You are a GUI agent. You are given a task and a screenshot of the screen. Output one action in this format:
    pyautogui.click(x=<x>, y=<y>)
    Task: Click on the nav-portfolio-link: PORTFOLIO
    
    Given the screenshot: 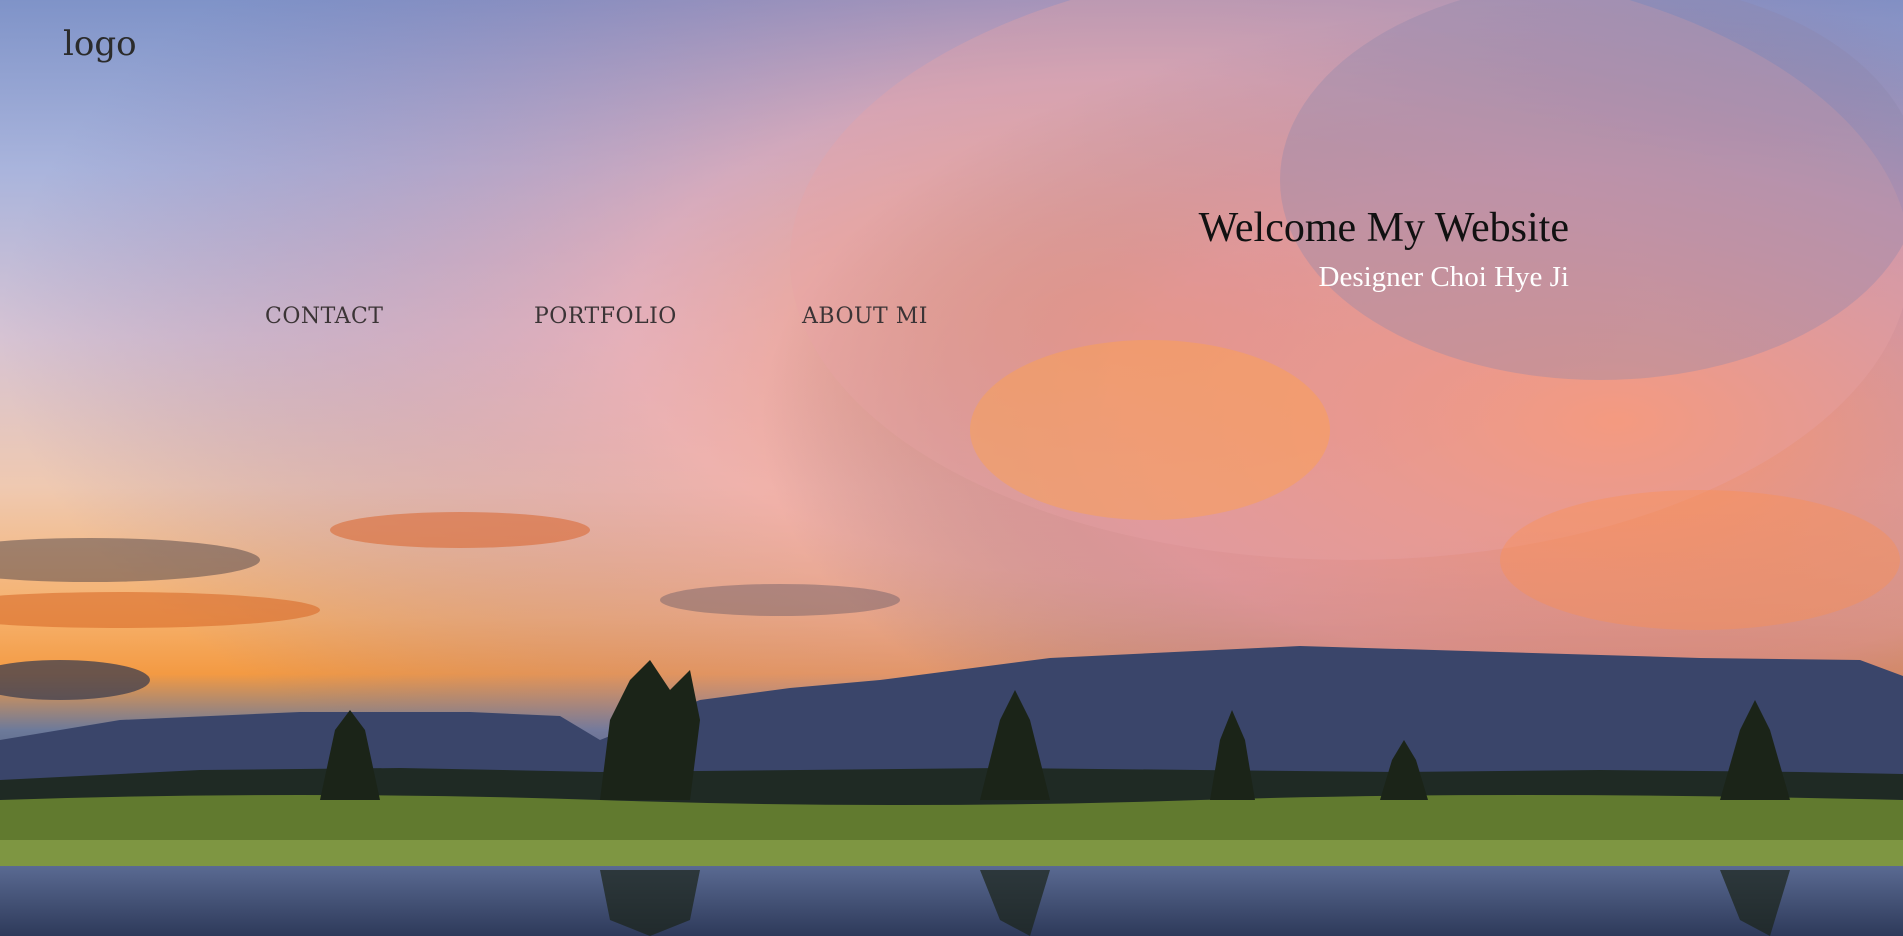 What is the action you would take?
    pyautogui.click(x=605, y=316)
    